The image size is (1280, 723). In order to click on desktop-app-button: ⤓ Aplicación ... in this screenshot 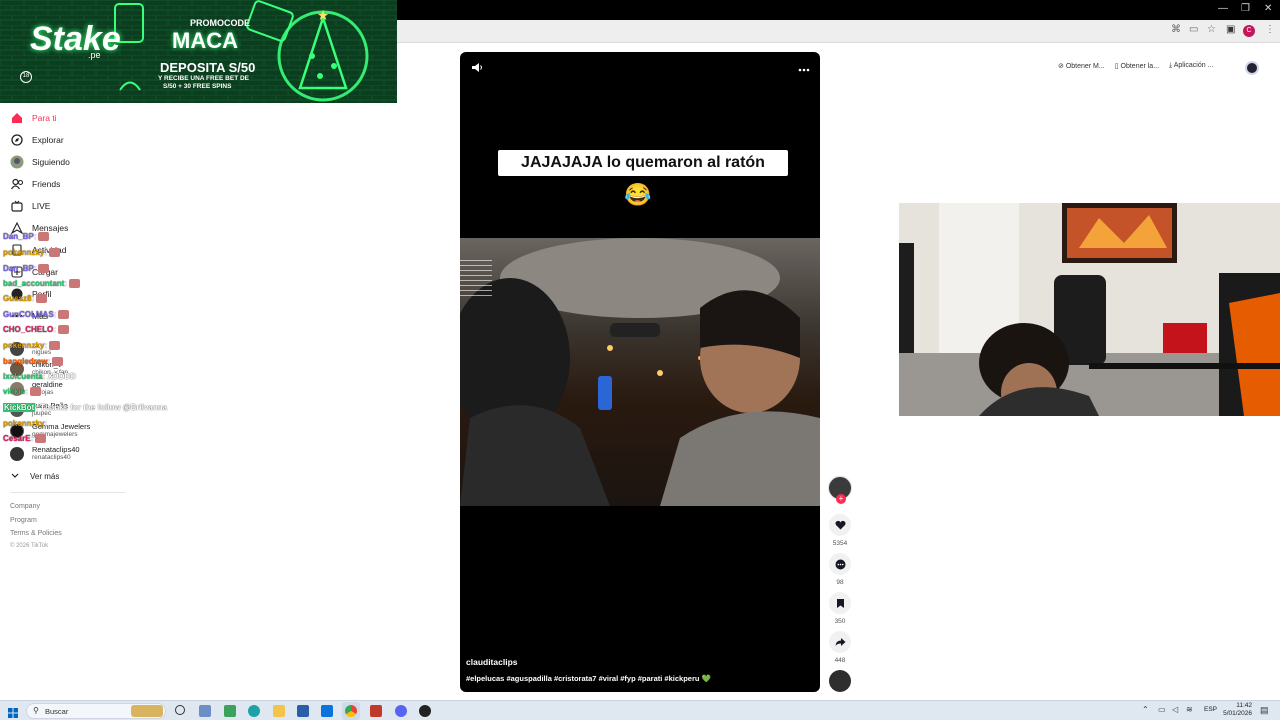, I will do `click(1191, 66)`.